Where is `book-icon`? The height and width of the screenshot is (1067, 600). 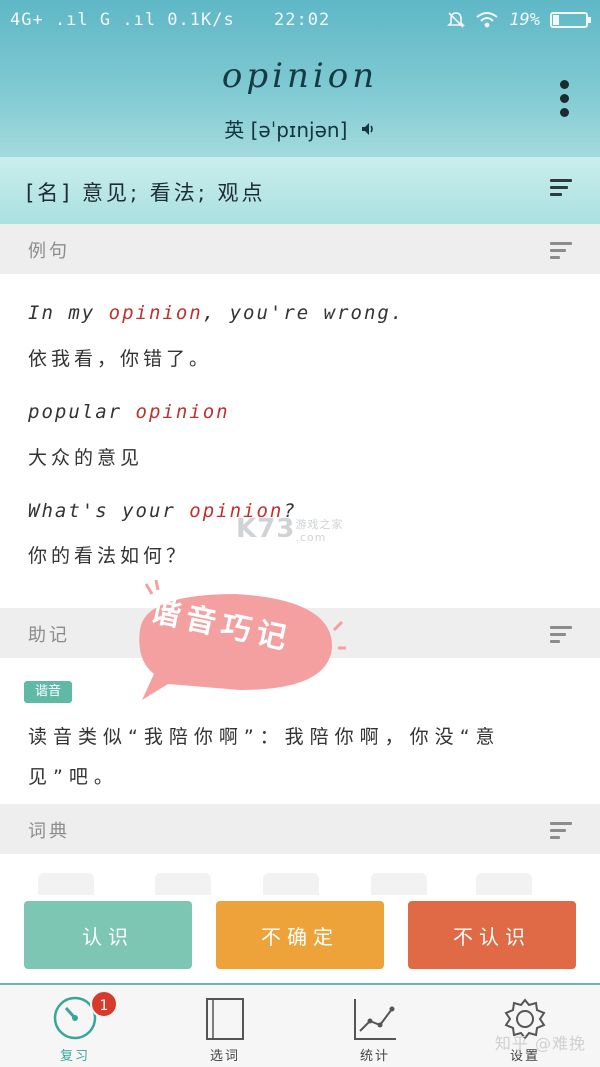
book-icon is located at coordinates (225, 1019).